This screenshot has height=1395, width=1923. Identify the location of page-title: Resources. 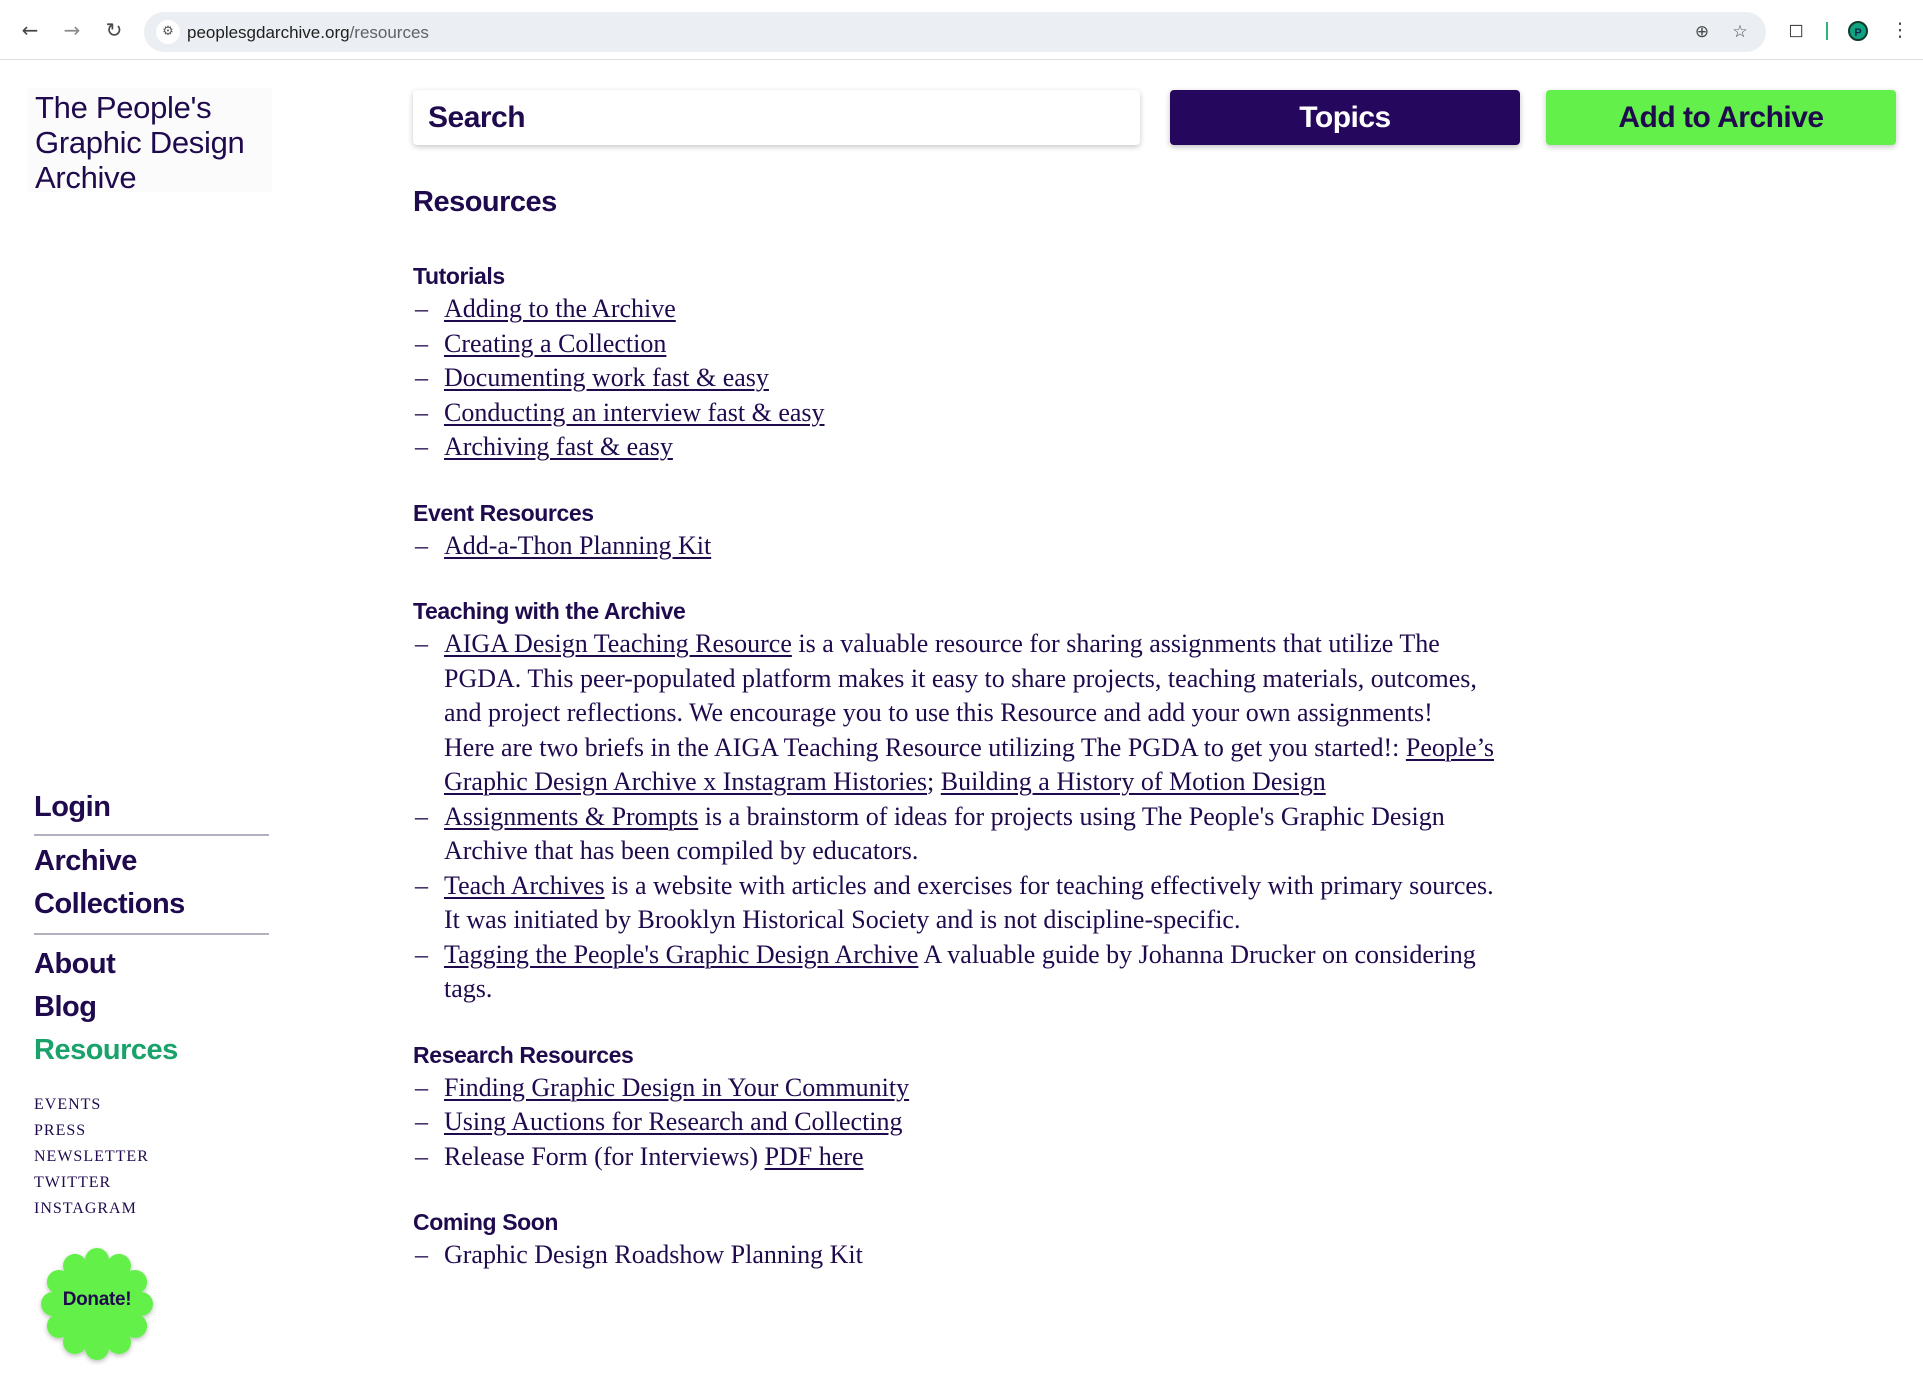
(485, 202).